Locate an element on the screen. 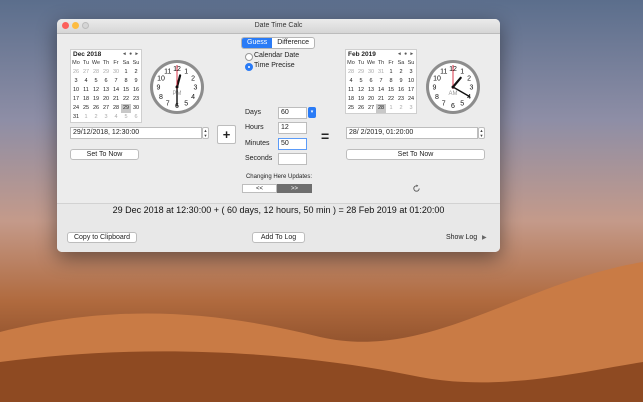  update-left-button: << is located at coordinates (259, 188).